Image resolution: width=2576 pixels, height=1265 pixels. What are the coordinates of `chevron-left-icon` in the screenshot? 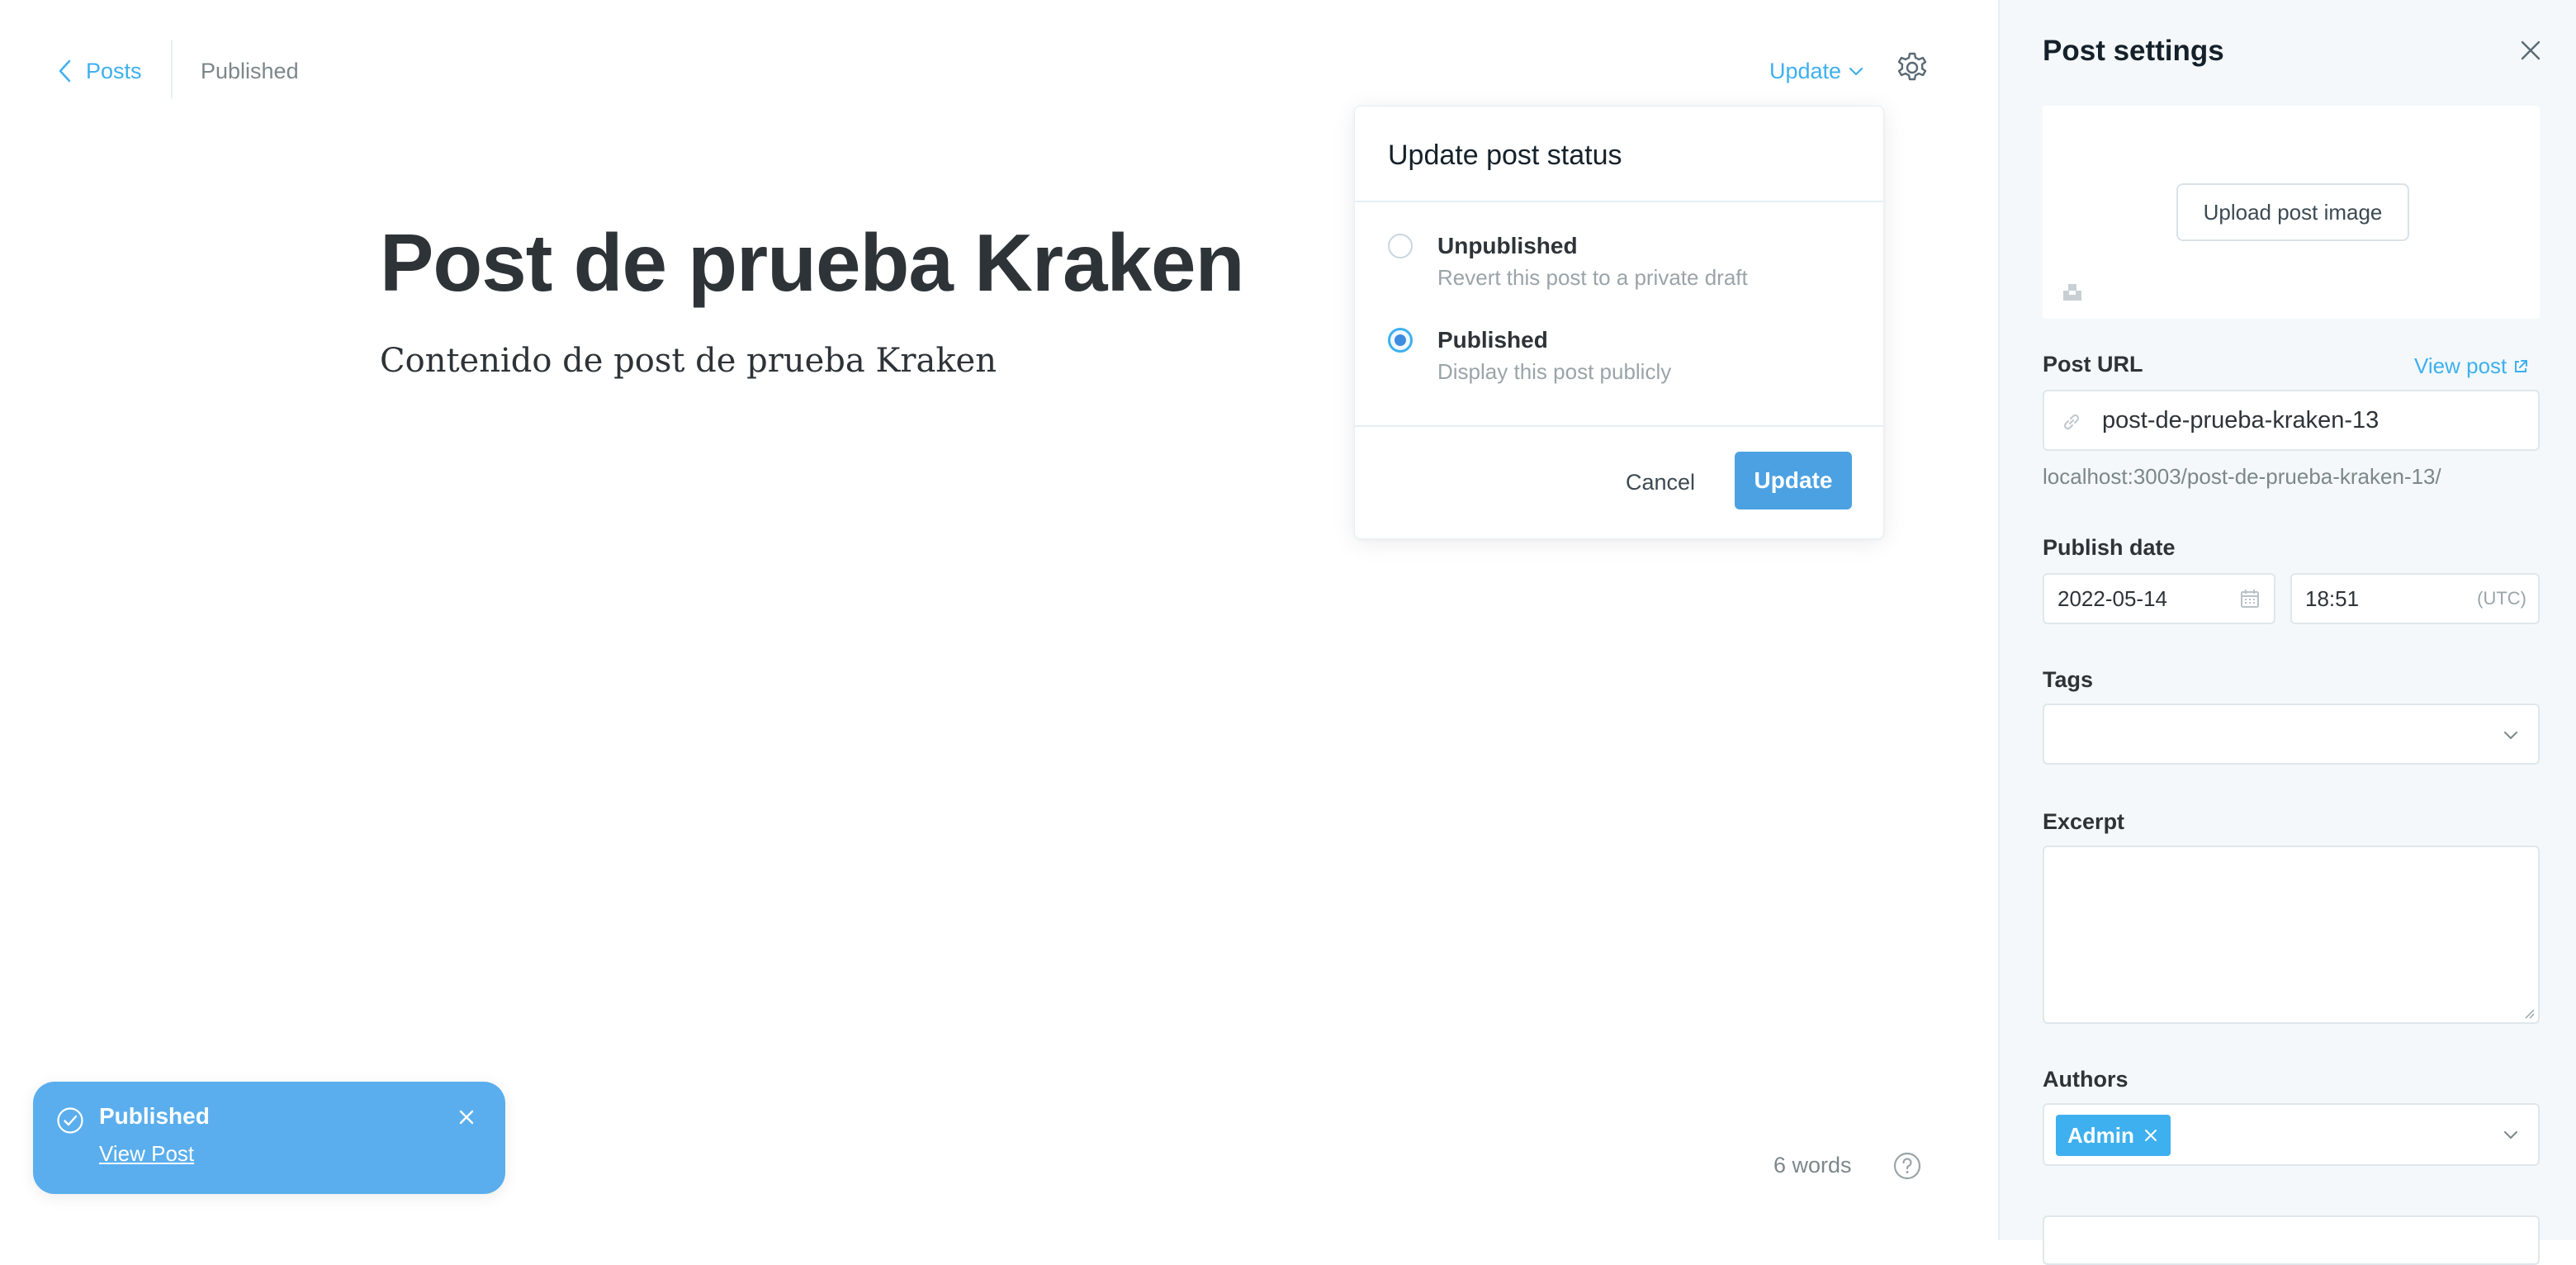 It's located at (65, 71).